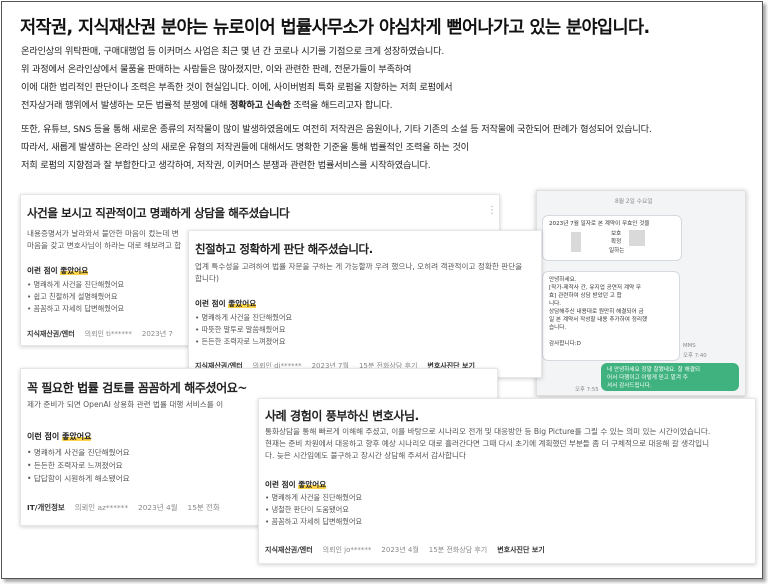  Describe the element at coordinates (521, 550) in the screenshot. I see `view-diagnosis-link: 변호사진단 보기` at that location.